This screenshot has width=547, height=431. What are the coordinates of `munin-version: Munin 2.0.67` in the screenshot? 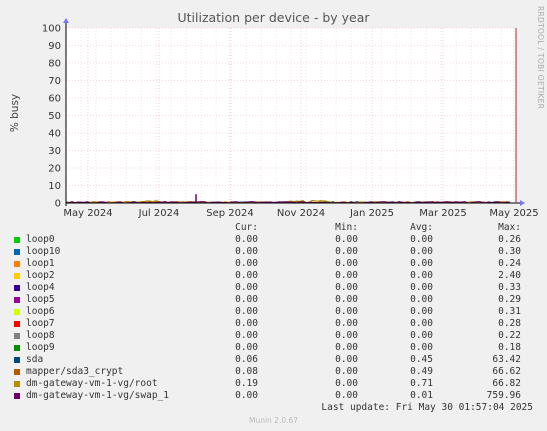 It's located at (273, 420).